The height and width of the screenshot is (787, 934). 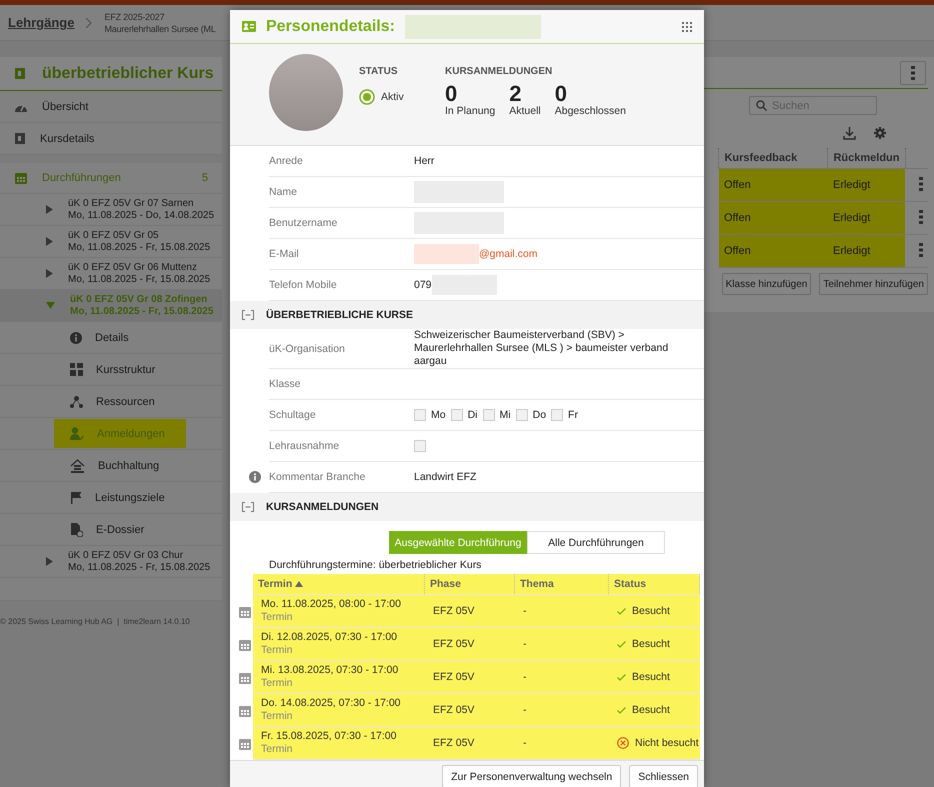 I want to click on more-button, so click(x=913, y=72).